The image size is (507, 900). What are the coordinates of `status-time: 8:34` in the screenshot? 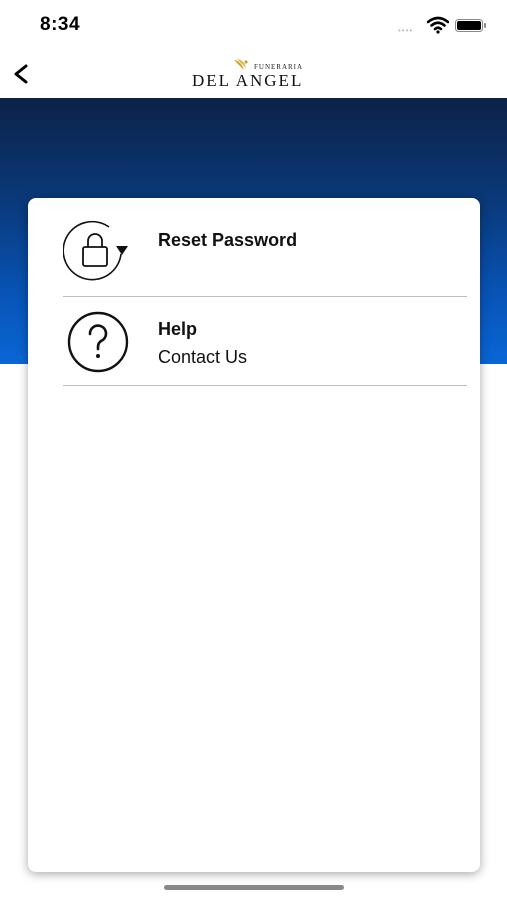 It's located at (60, 24).